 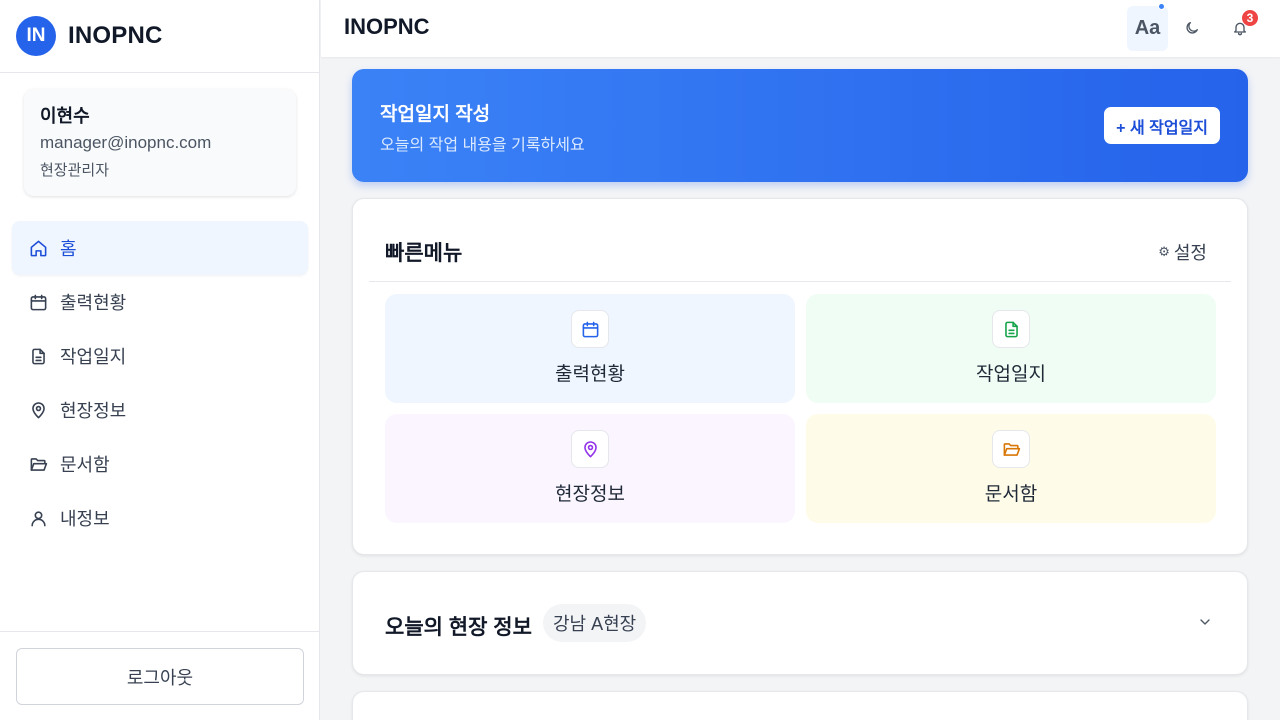 I want to click on sidebar-item-attendance: 출력현황, so click(x=160, y=302).